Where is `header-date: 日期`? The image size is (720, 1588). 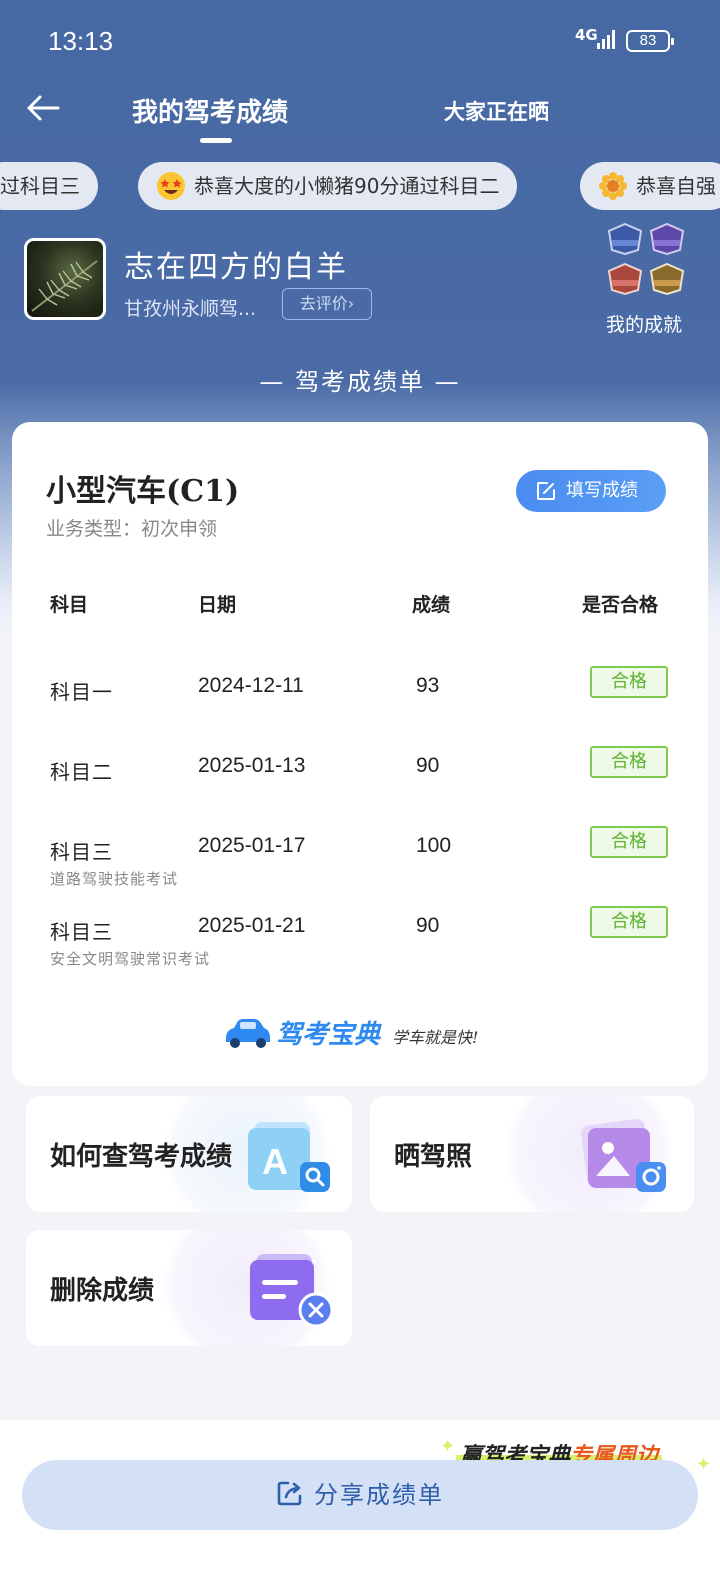 header-date: 日期 is located at coordinates (217, 605).